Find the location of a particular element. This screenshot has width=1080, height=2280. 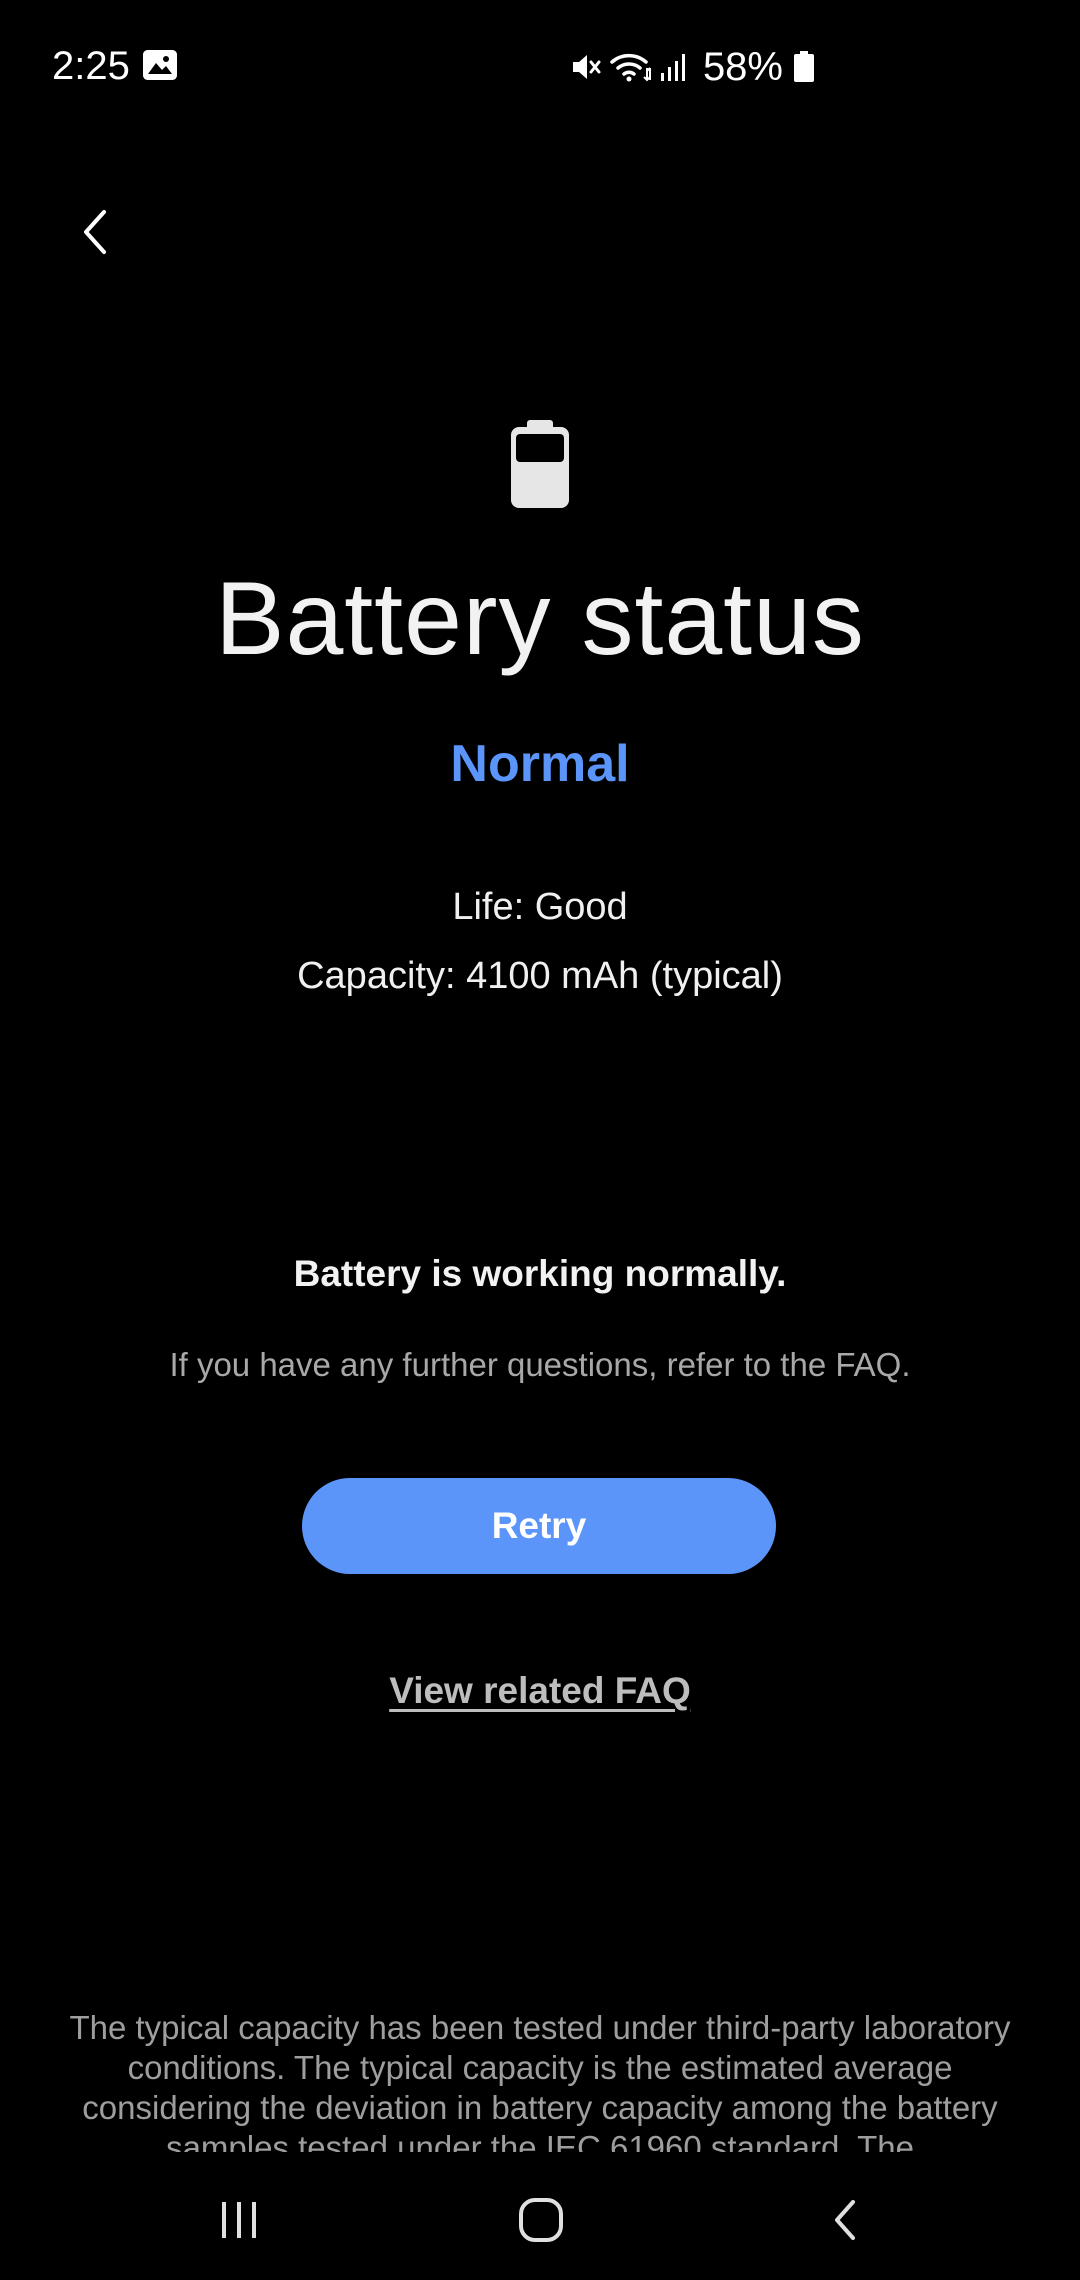

battery-life: Life: Good is located at coordinates (540, 907).